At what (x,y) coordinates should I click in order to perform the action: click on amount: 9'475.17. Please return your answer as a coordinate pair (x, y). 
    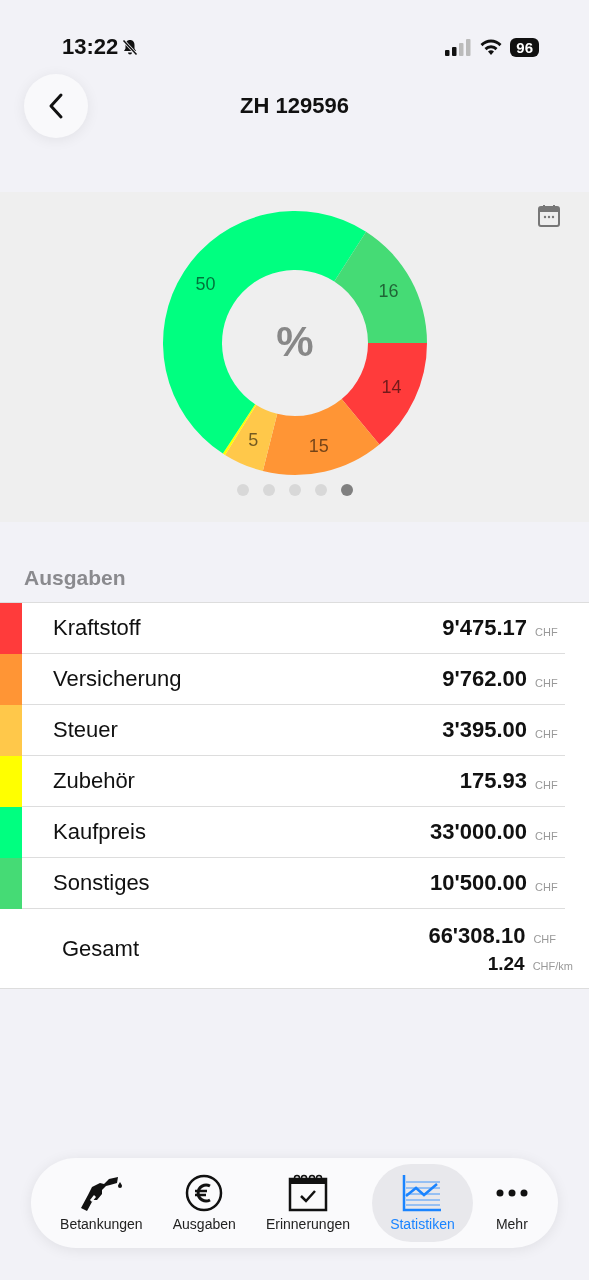
    Looking at the image, I should click on (484, 628).